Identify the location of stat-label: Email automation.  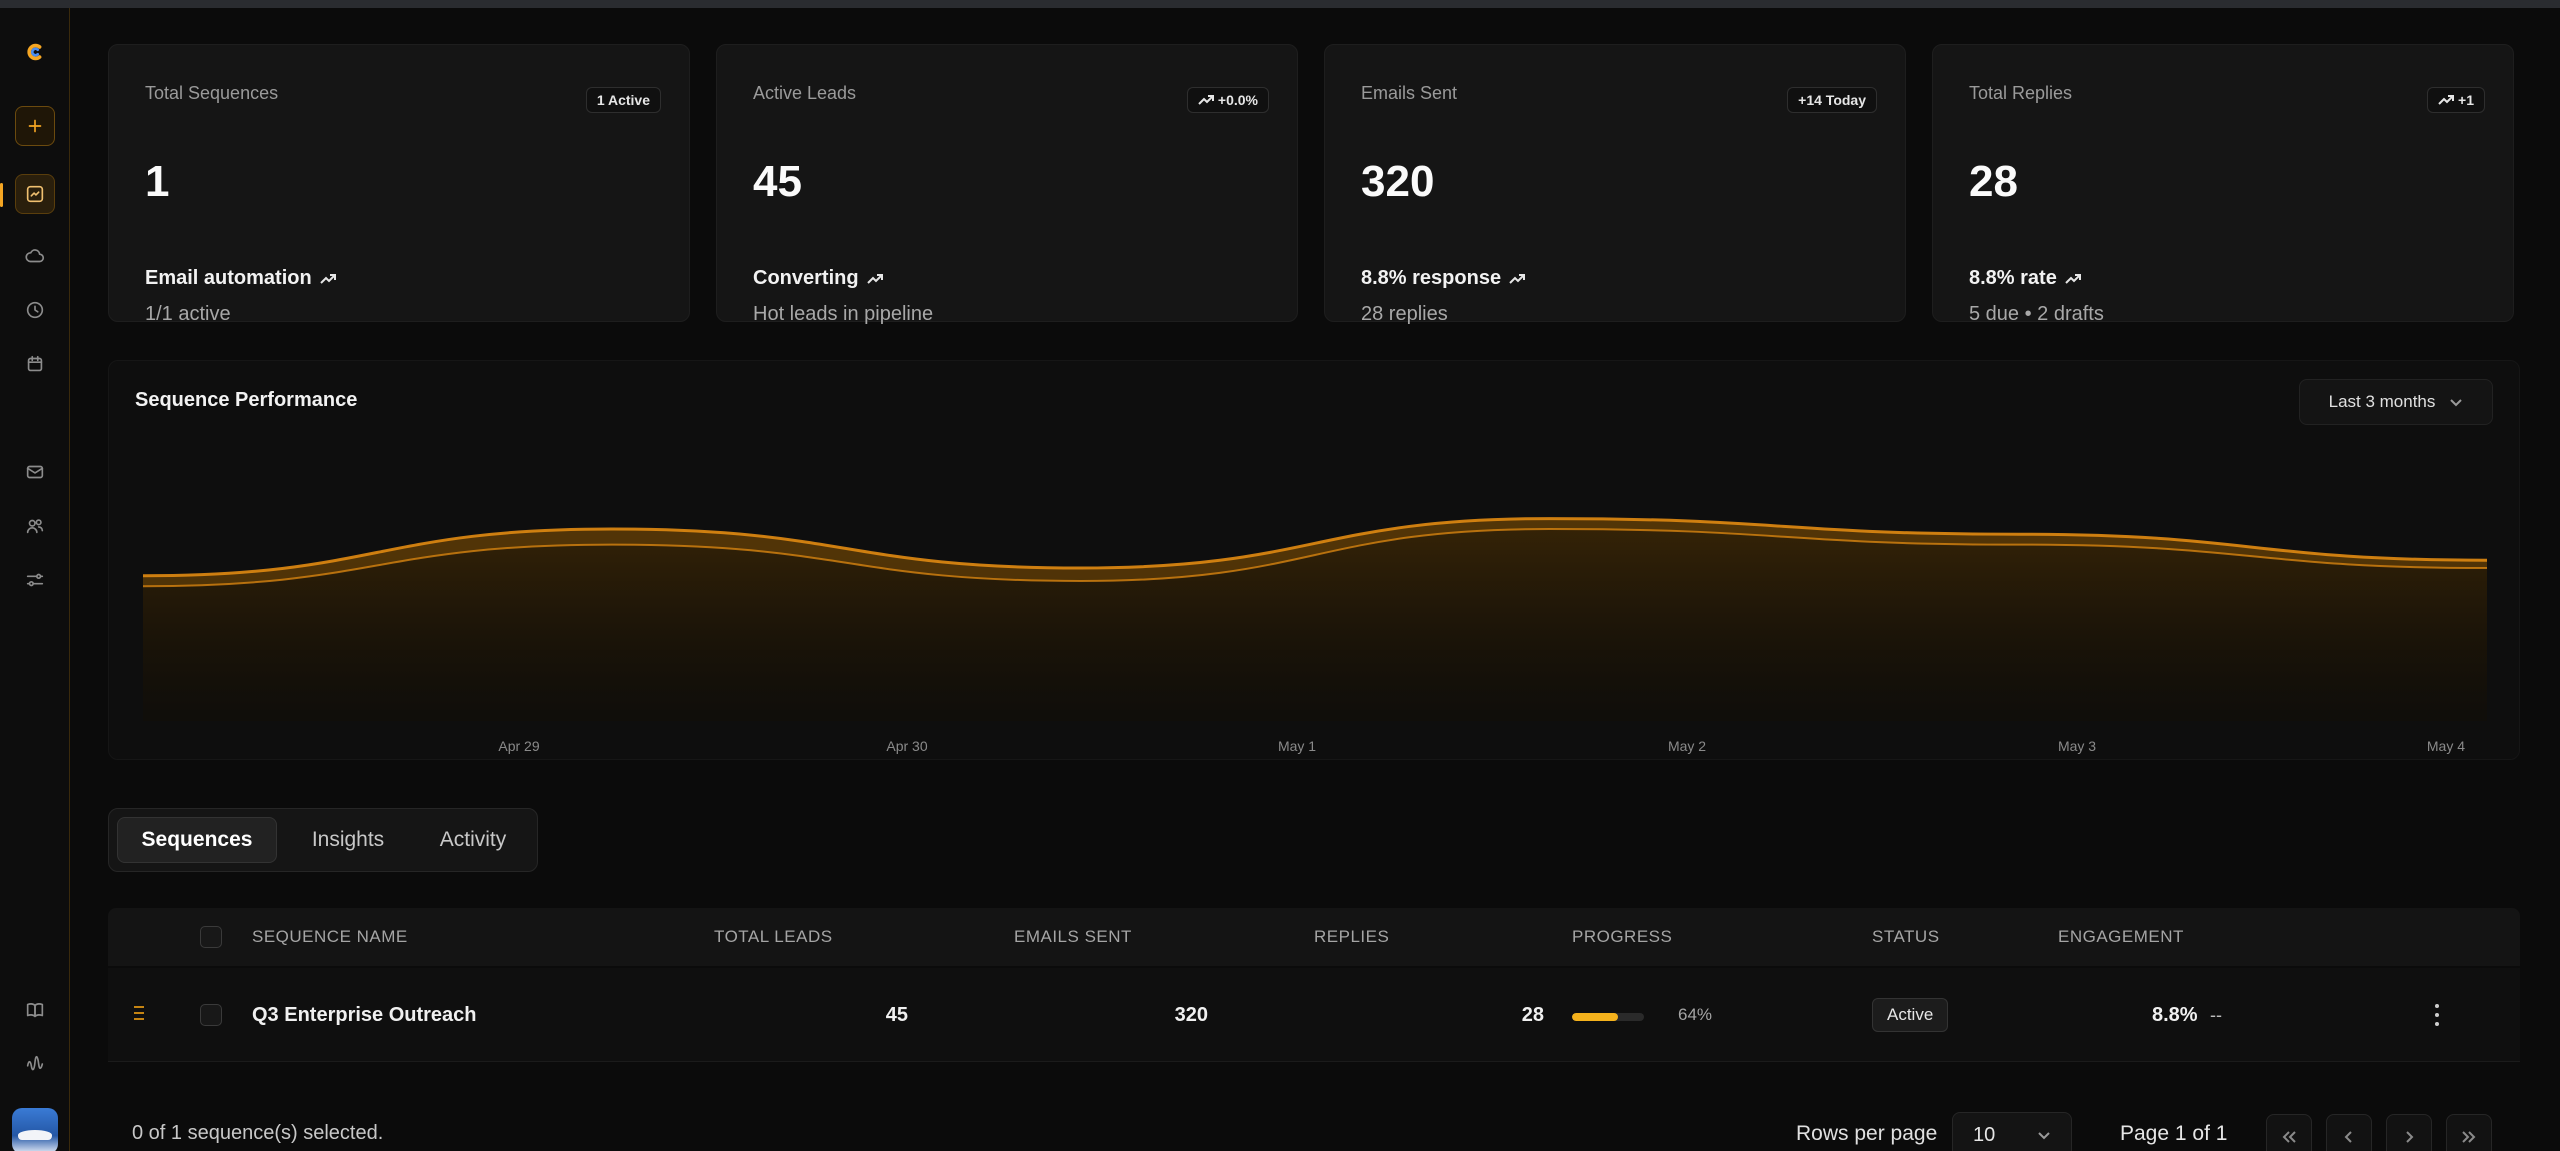
(240, 278).